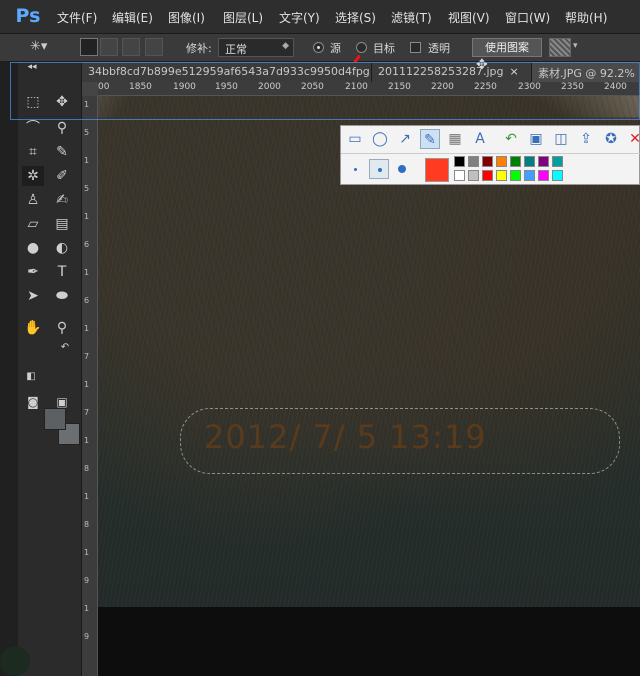  Describe the element at coordinates (536, 139) in the screenshot. I see `save-icon: ▣` at that location.